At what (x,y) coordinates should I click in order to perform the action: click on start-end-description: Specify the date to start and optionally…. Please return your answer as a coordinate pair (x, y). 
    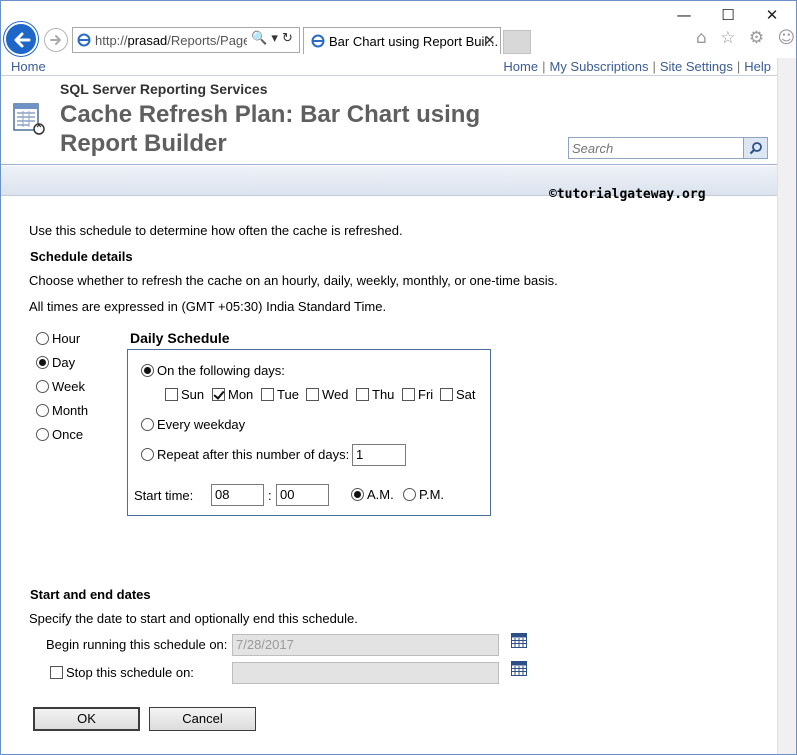
    Looking at the image, I should click on (193, 618).